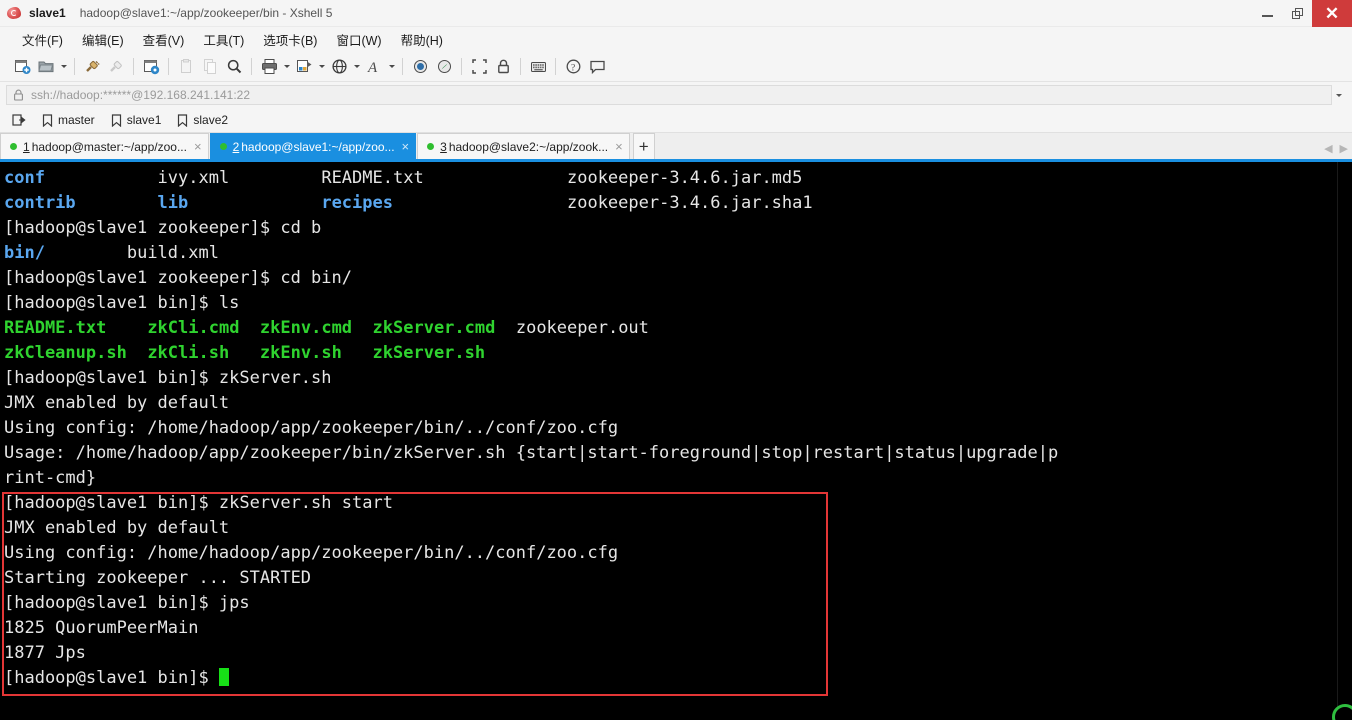 This screenshot has height=720, width=1352. Describe the element at coordinates (234, 67) in the screenshot. I see `find-button` at that location.